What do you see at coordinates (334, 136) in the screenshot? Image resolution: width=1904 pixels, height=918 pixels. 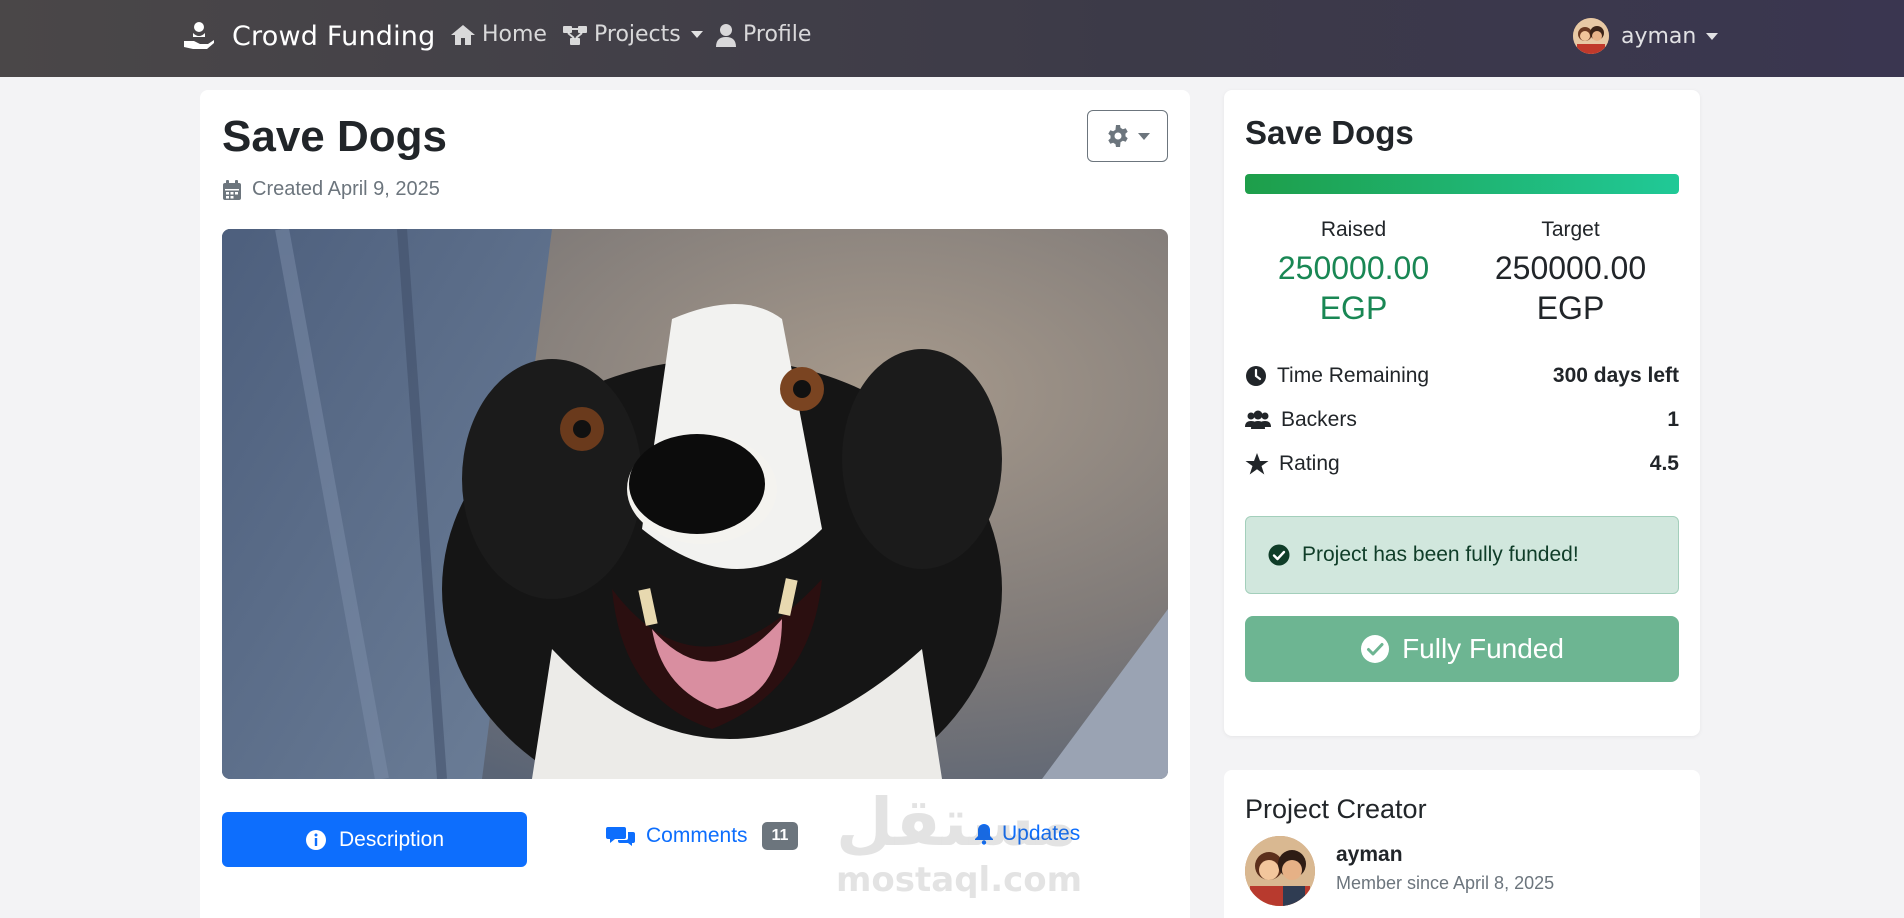 I see `page-title: Save Dogs` at bounding box center [334, 136].